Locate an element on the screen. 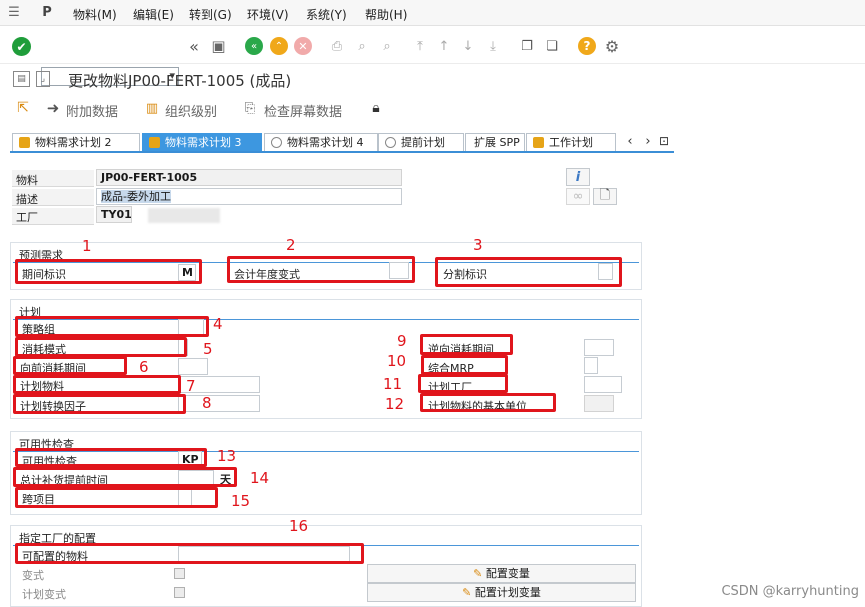 This screenshot has width=865, height=607. annotation-number: 12 is located at coordinates (395, 404).